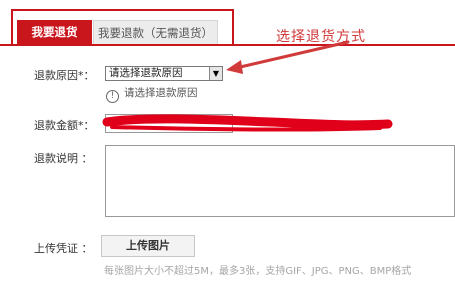 The height and width of the screenshot is (286, 455). Describe the element at coordinates (292, 55) in the screenshot. I see `annotation-arrow` at that location.